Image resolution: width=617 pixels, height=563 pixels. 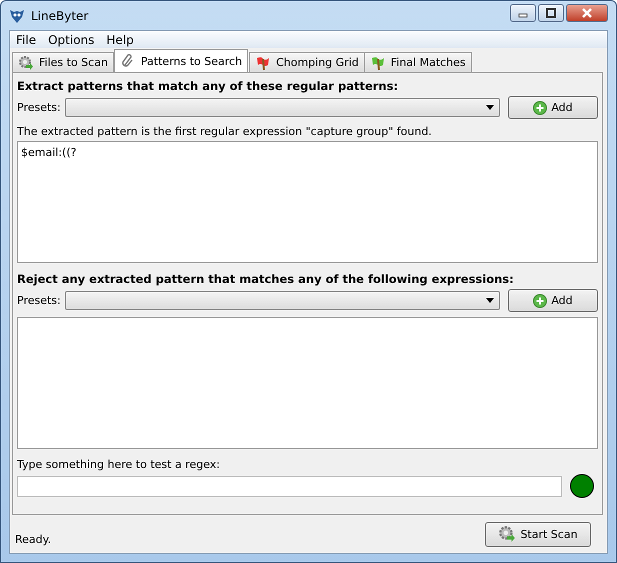 I want to click on window-title: LineByter, so click(x=59, y=15).